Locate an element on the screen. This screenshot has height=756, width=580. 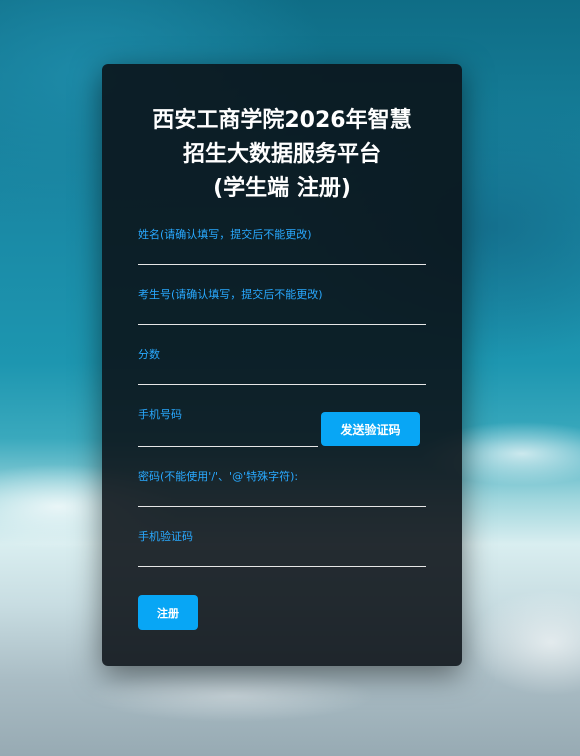
score-field: 分数 is located at coordinates (282, 368).